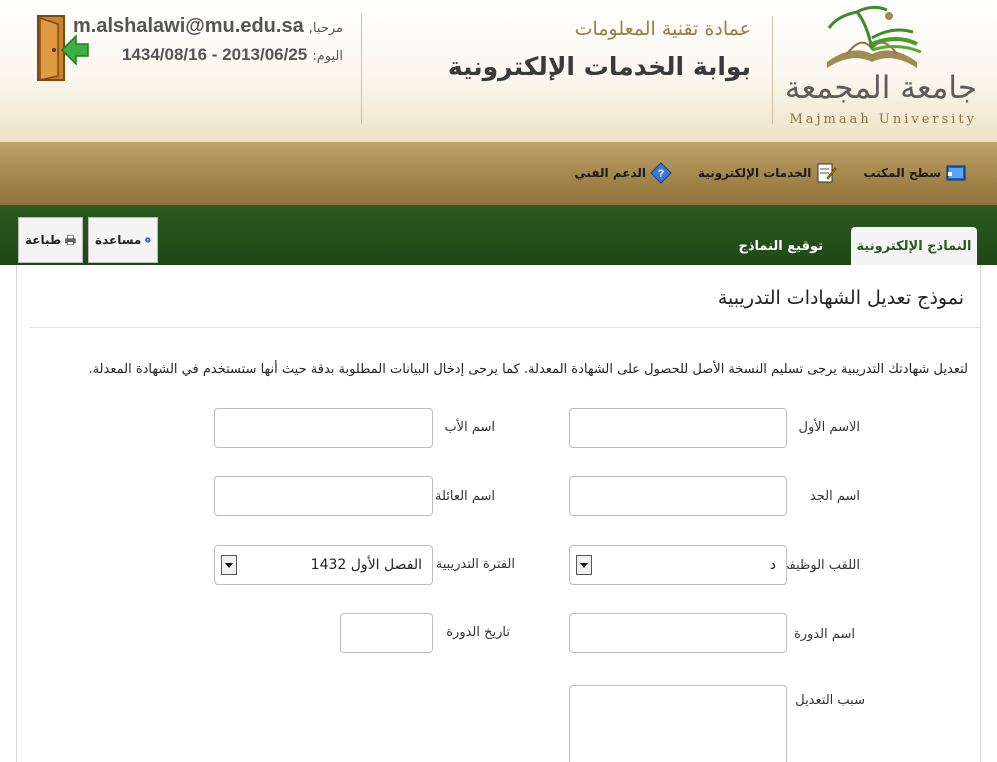  I want to click on print-label: طباعة, so click(43, 240).